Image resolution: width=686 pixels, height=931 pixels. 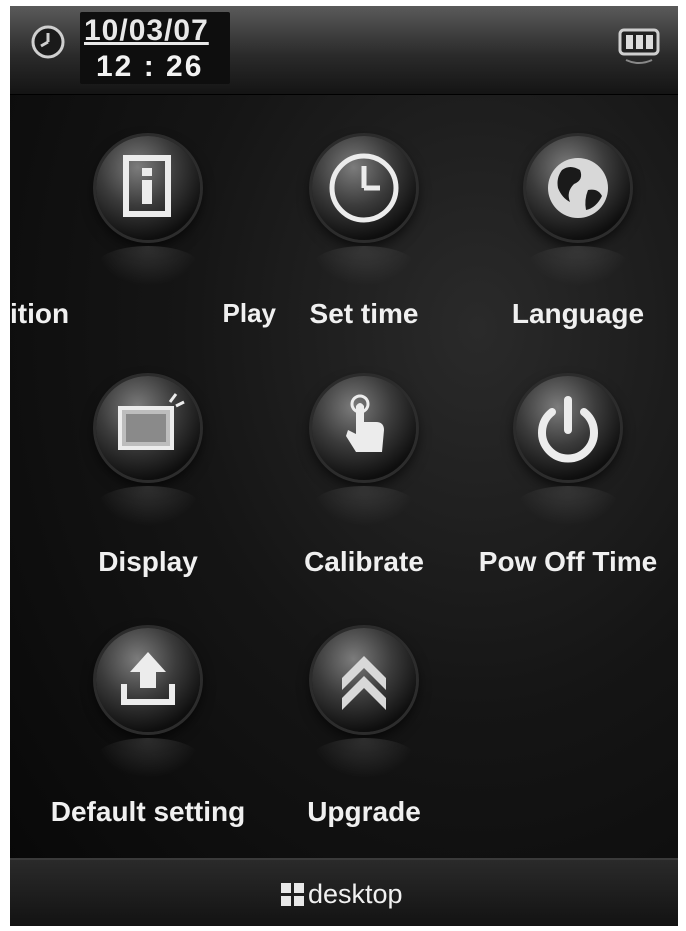 I want to click on upload-icon, so click(x=148, y=678).